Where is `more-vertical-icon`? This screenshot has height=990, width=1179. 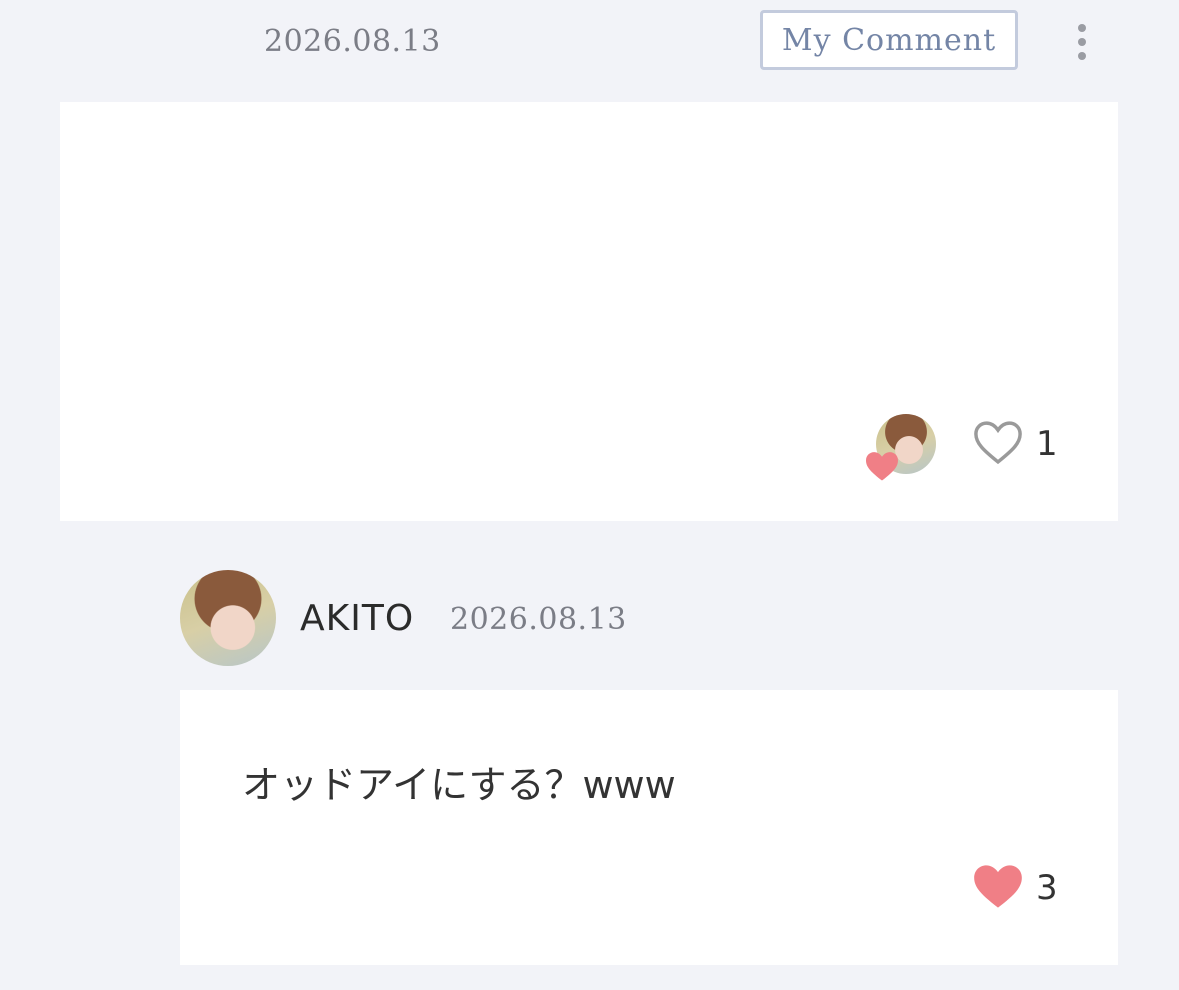
more-vertical-icon is located at coordinates (1082, 42).